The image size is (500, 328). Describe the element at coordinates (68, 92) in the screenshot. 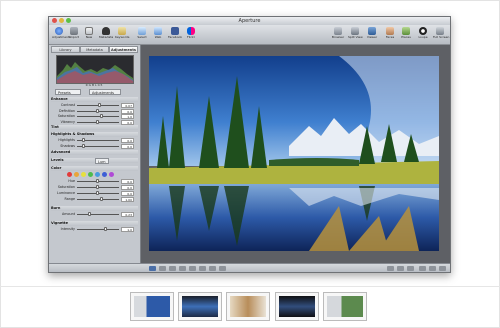

I see `presets-dropdown: Presets` at that location.